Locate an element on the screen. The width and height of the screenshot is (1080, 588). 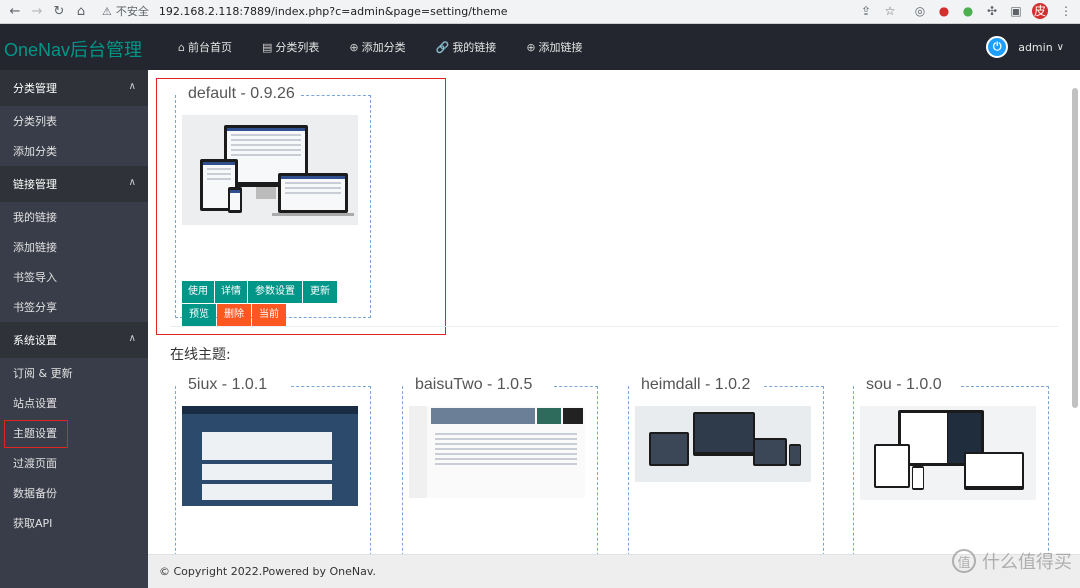
share-icon: ⇪ is located at coordinates (866, 11).